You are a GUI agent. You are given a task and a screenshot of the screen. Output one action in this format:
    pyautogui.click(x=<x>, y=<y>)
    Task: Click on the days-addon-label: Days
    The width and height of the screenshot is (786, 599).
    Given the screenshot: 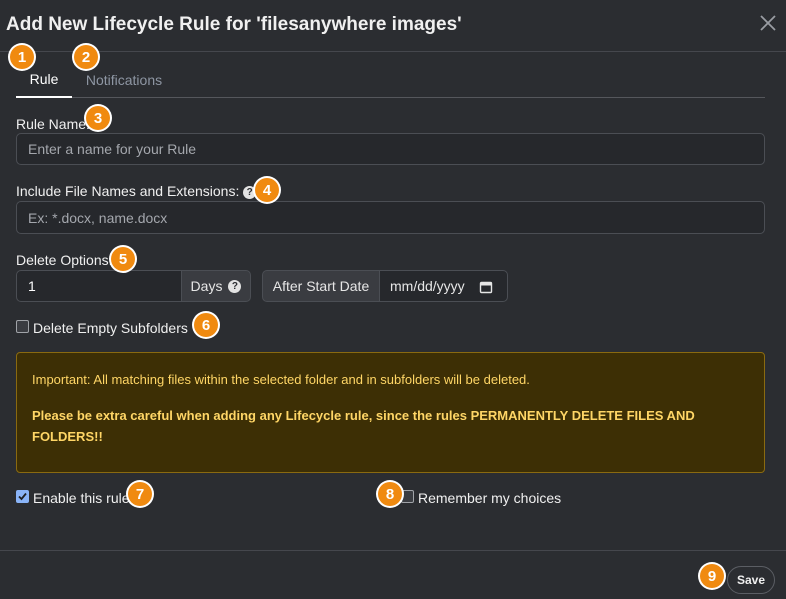 What is the action you would take?
    pyautogui.click(x=206, y=286)
    